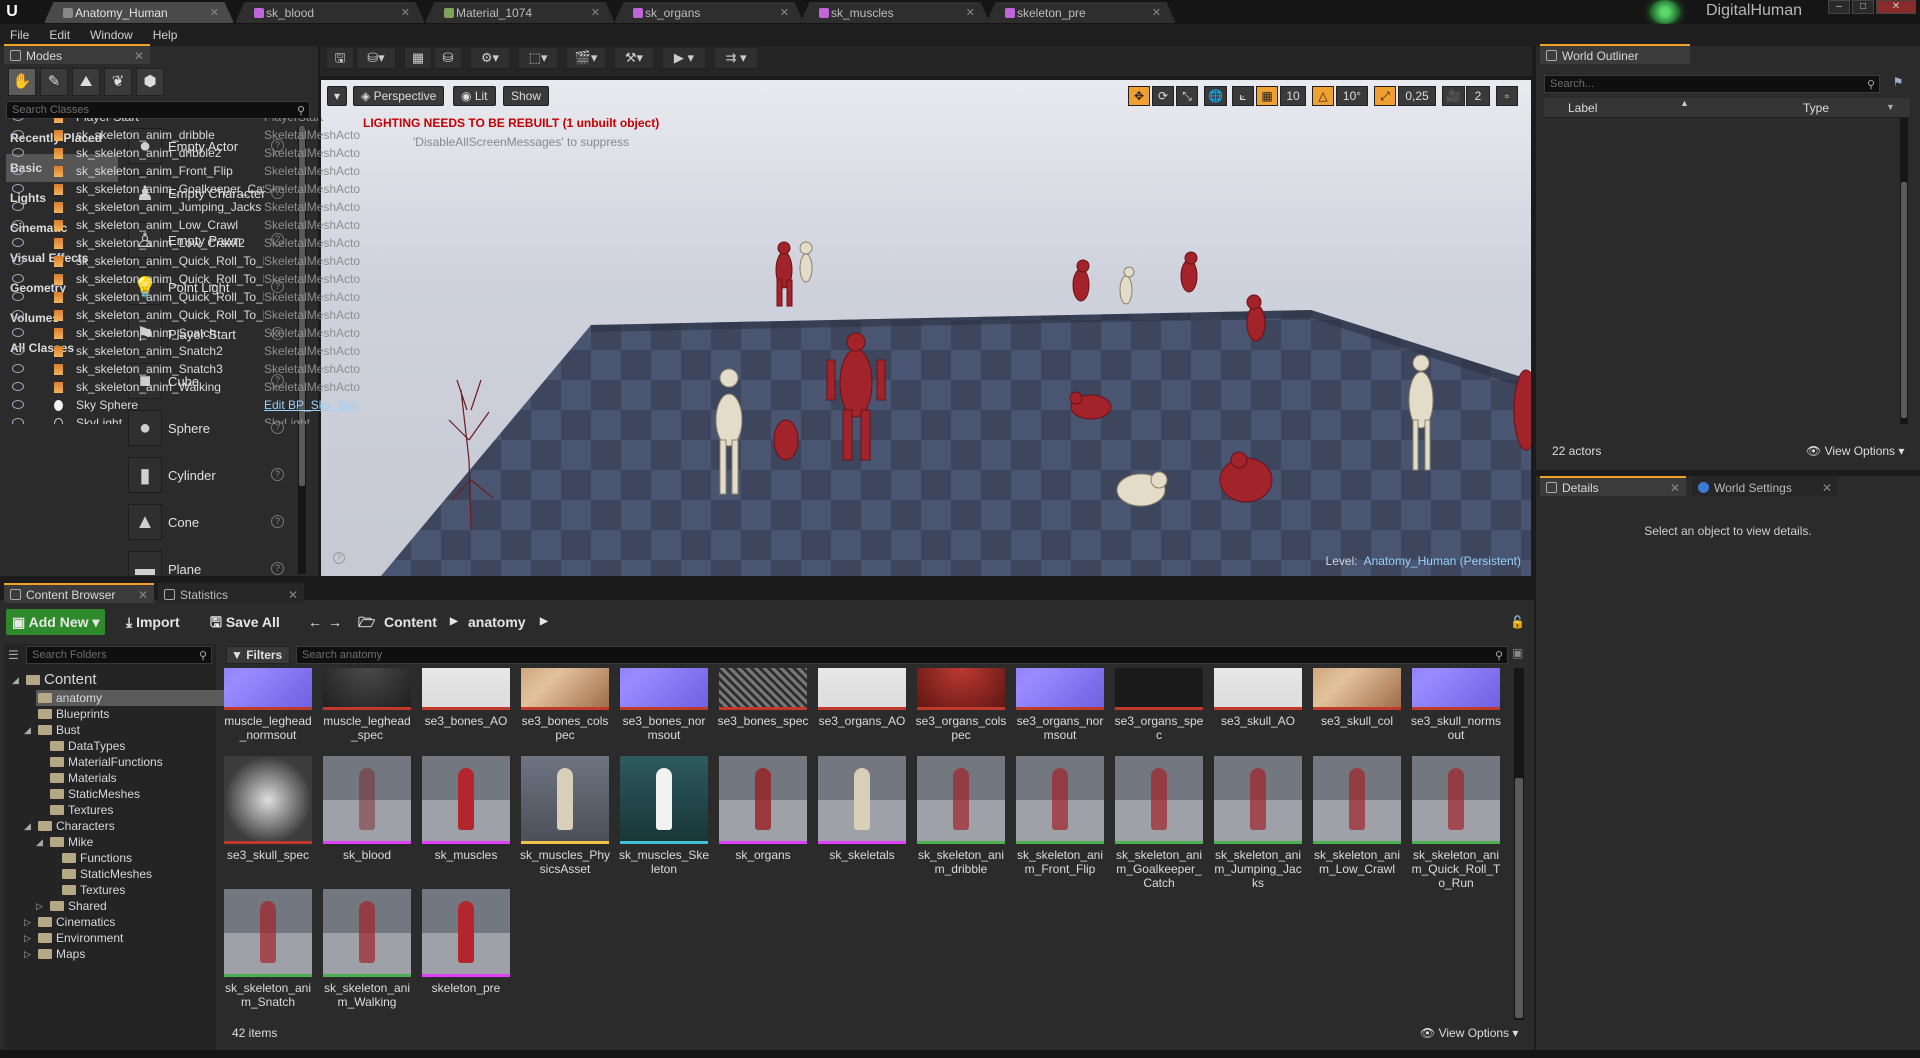 Image resolution: width=1920 pixels, height=1058 pixels. I want to click on outliner-row: sk_skeleton_anim_dribble SkeletalMeshActo, so click(189, 135).